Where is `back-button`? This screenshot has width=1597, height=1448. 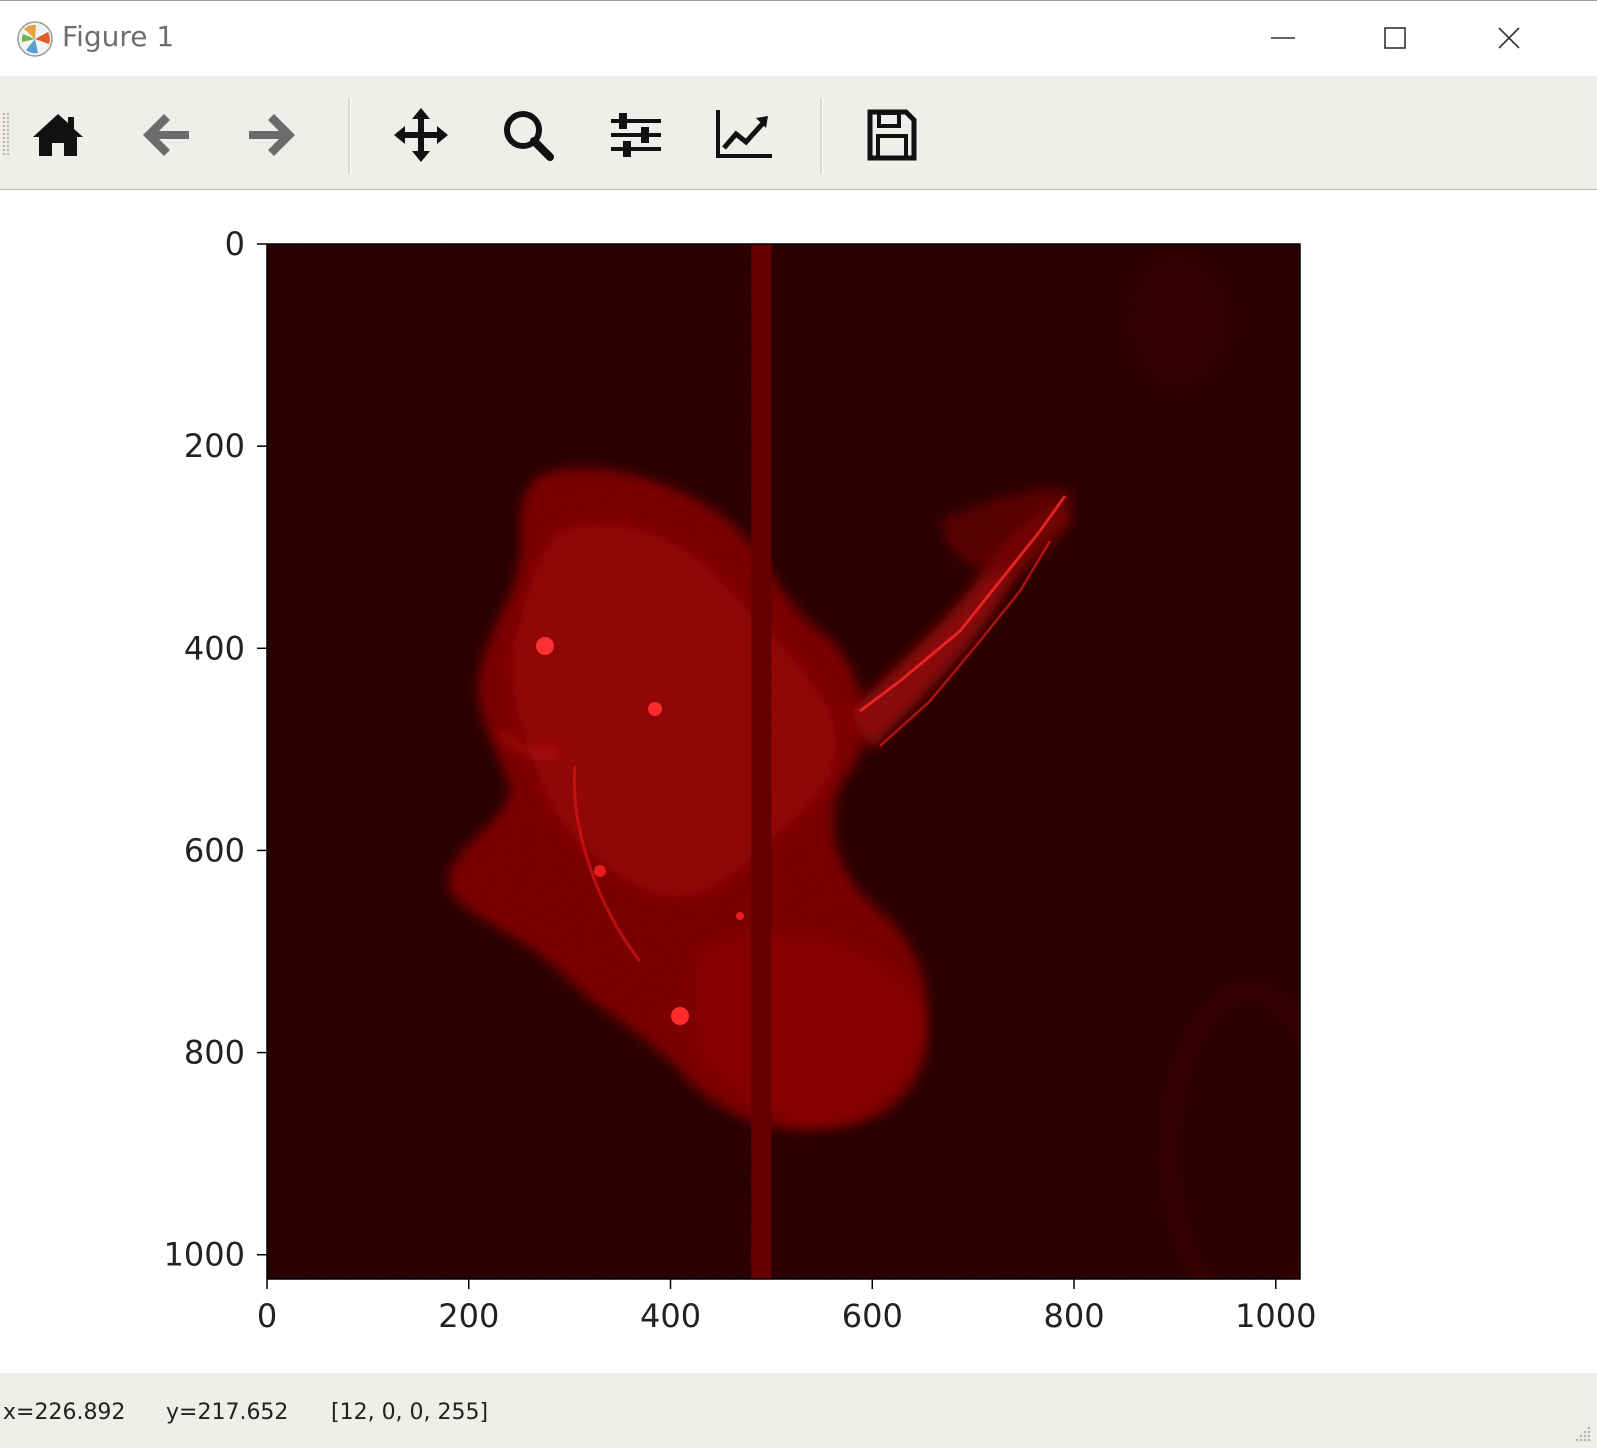
back-button is located at coordinates (166, 135).